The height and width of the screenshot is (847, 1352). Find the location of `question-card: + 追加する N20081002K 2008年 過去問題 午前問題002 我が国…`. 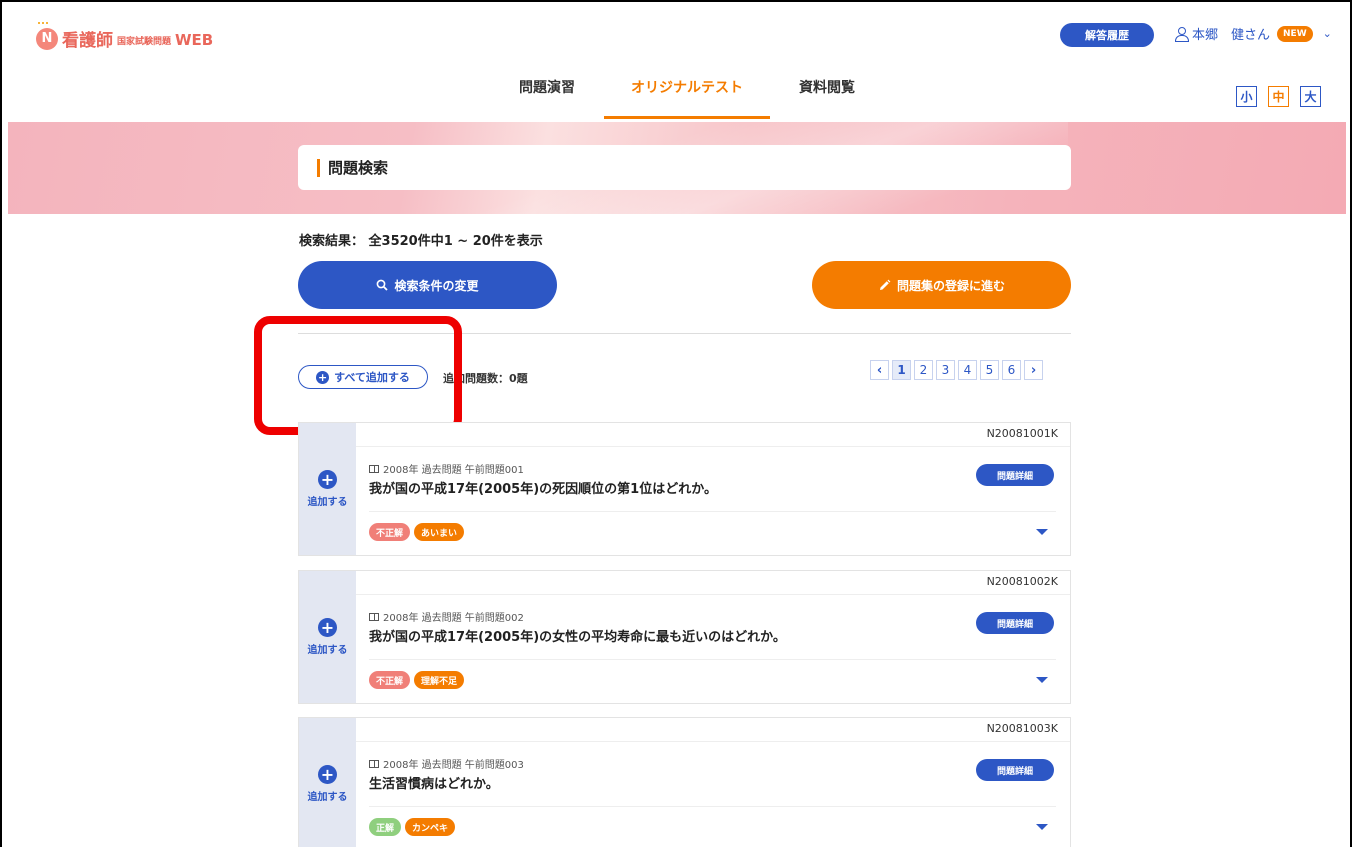

question-card: + 追加する N20081002K 2008年 過去問題 午前問題002 我が国… is located at coordinates (684, 637).